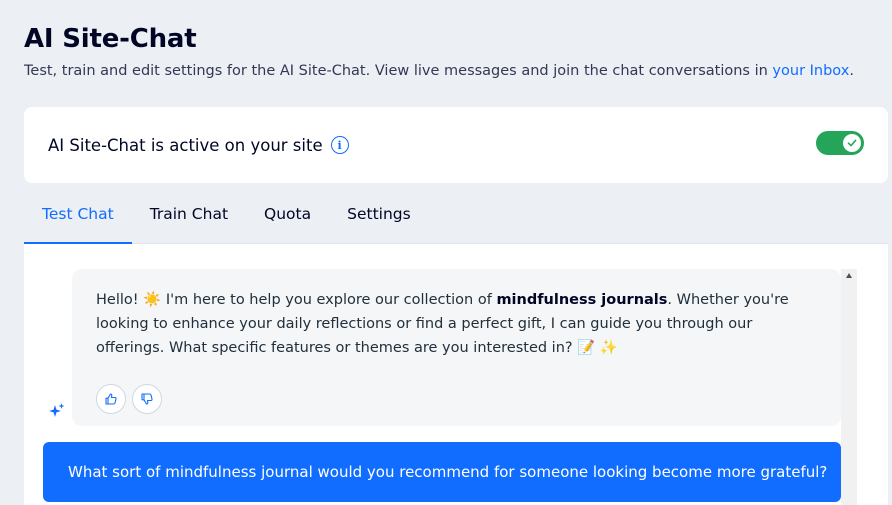 The image size is (892, 505). I want to click on bot-text-bold: mindfulness journals, so click(582, 300).